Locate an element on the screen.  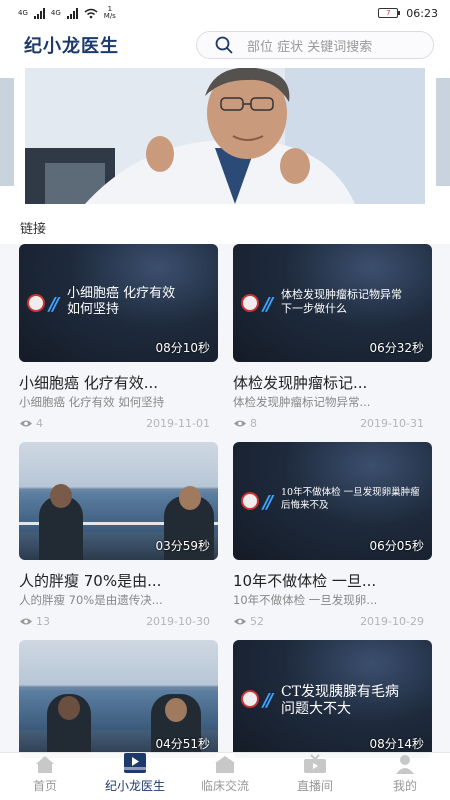
view-count-value: 8 is located at coordinates (253, 423).